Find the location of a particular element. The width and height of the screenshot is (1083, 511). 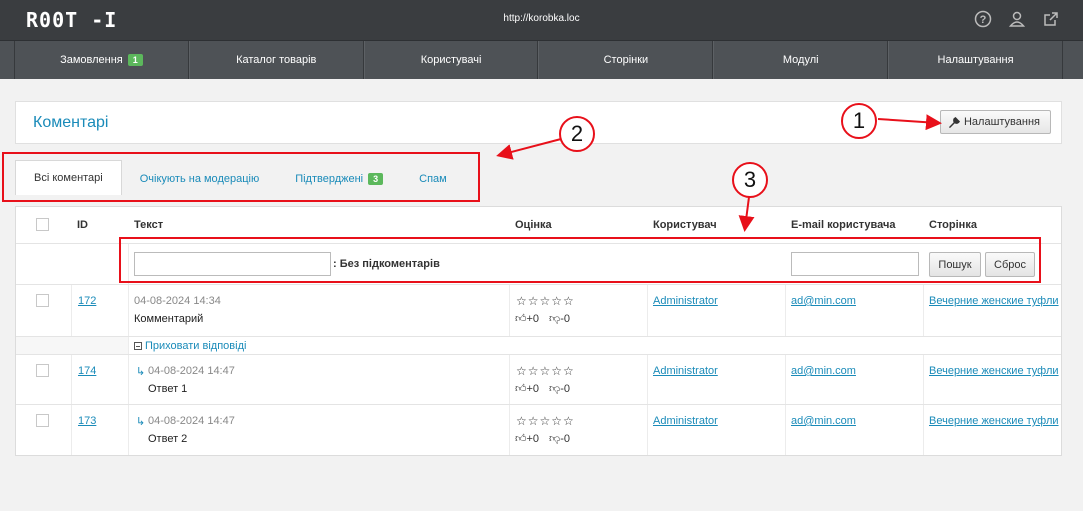

select-all-checkbox is located at coordinates (42, 224).